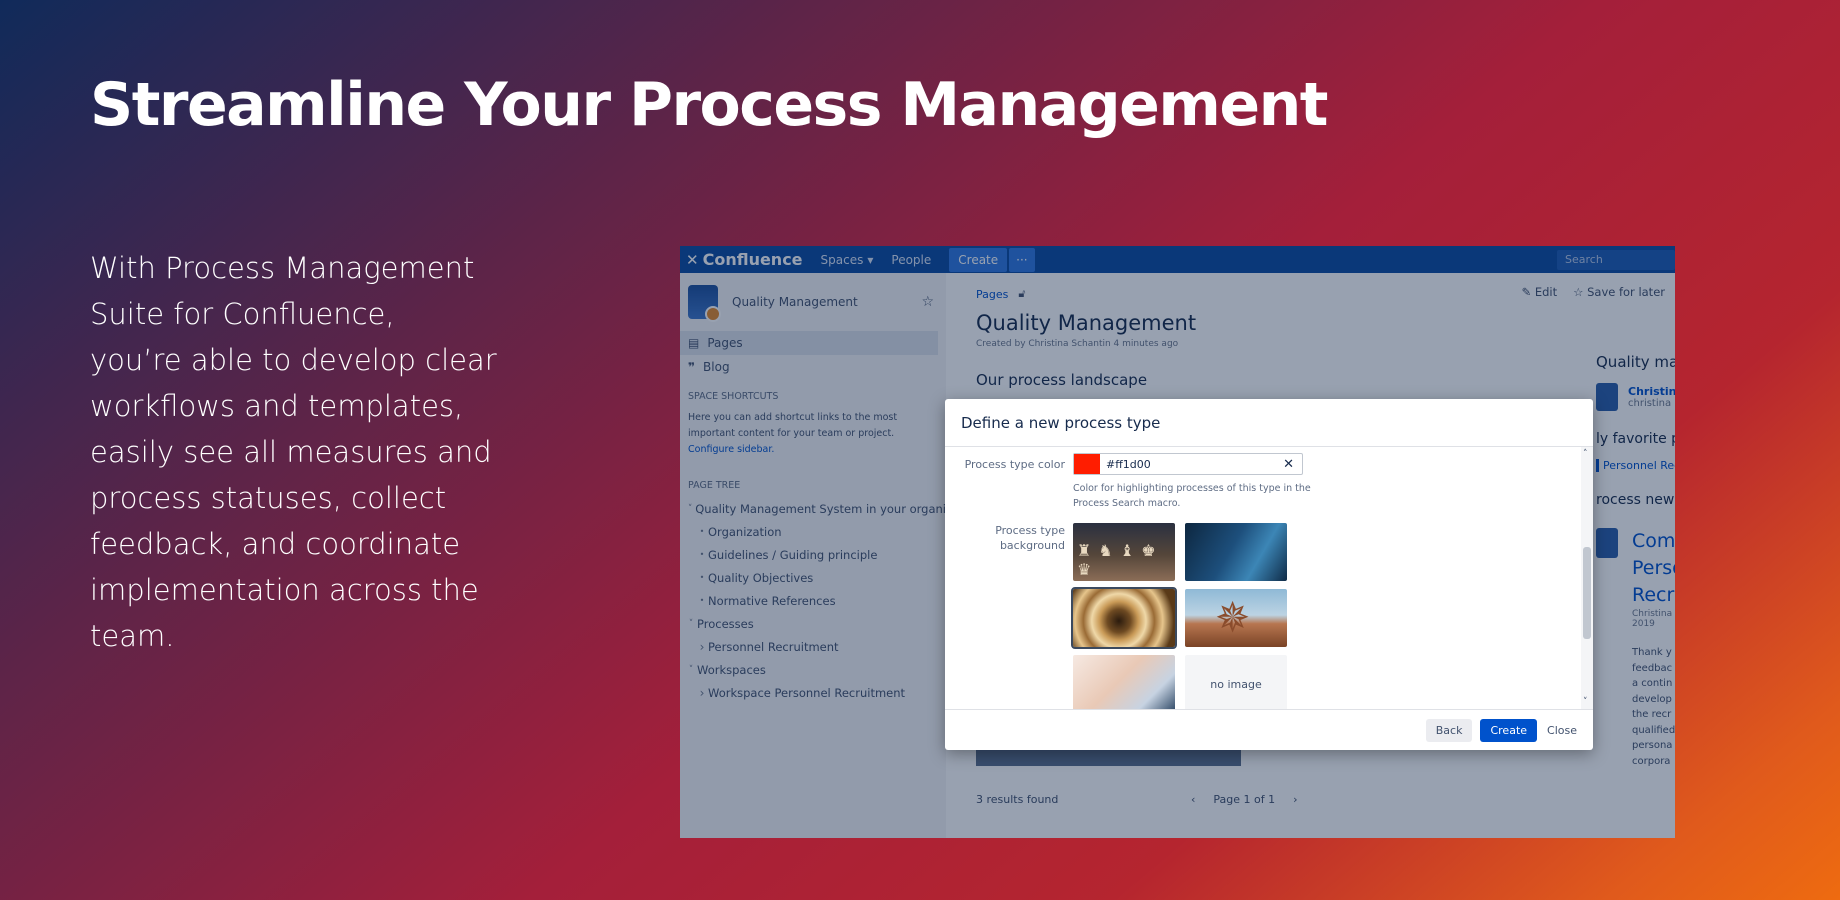 The height and width of the screenshot is (900, 1840). Describe the element at coordinates (242, 314) in the screenshot. I see `hero-line: Suite for Confluence,` at that location.